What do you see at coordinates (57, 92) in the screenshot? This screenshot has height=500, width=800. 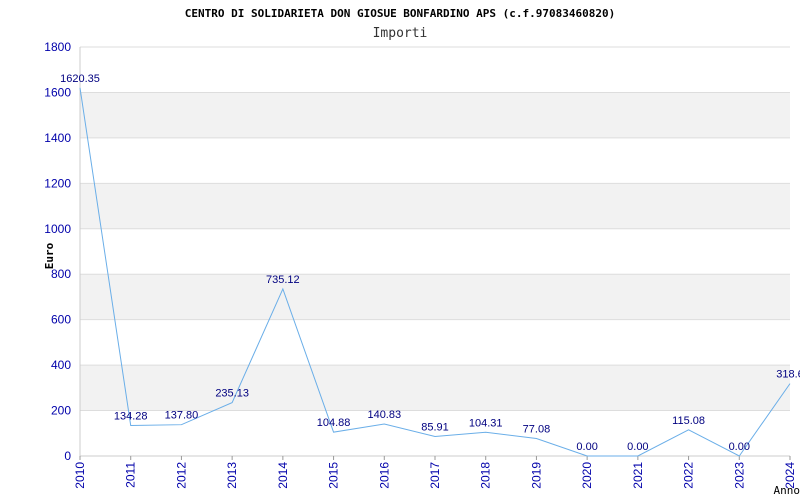 I see `y-tick-label: 1600` at bounding box center [57, 92].